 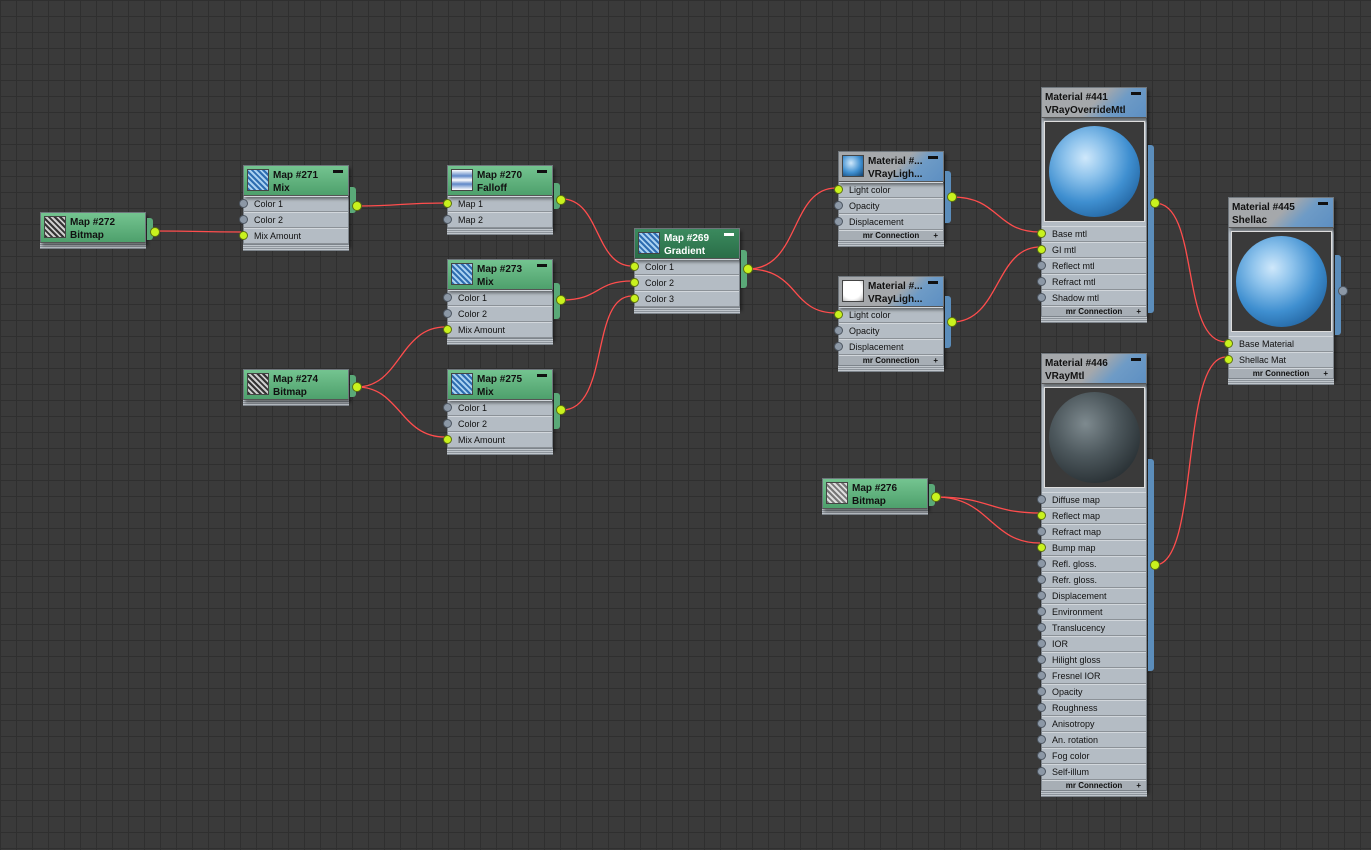 What do you see at coordinates (1091, 612) in the screenshot?
I see `slot-environment: Environment` at bounding box center [1091, 612].